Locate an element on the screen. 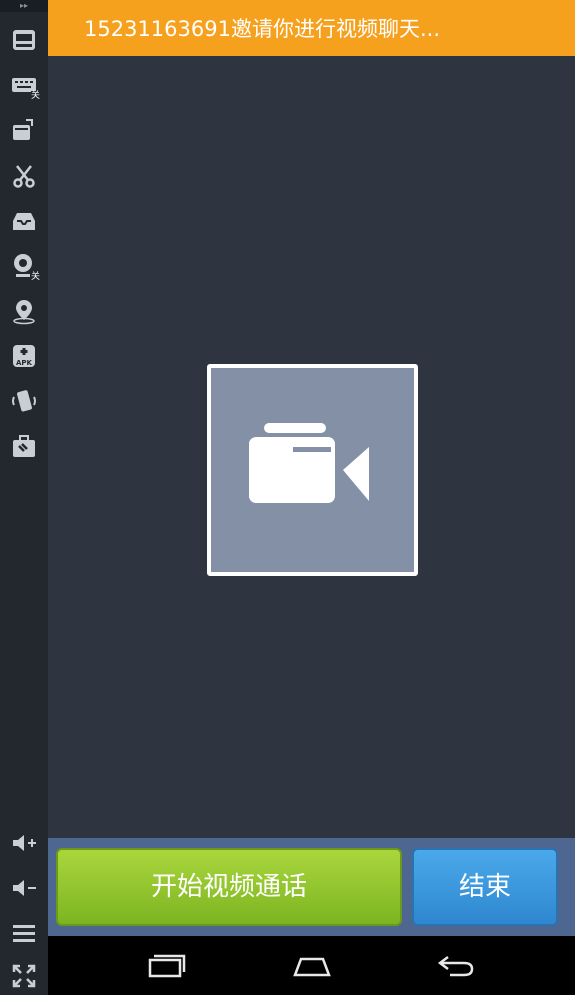  back-icon is located at coordinates (455, 966).